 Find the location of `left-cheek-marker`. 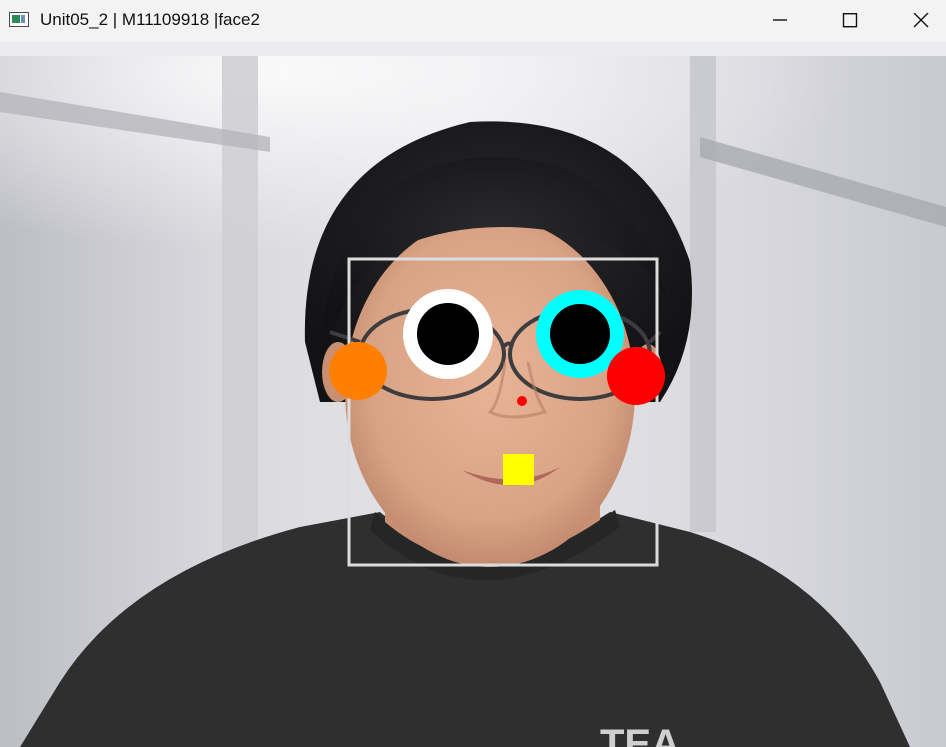

left-cheek-marker is located at coordinates (358, 371).